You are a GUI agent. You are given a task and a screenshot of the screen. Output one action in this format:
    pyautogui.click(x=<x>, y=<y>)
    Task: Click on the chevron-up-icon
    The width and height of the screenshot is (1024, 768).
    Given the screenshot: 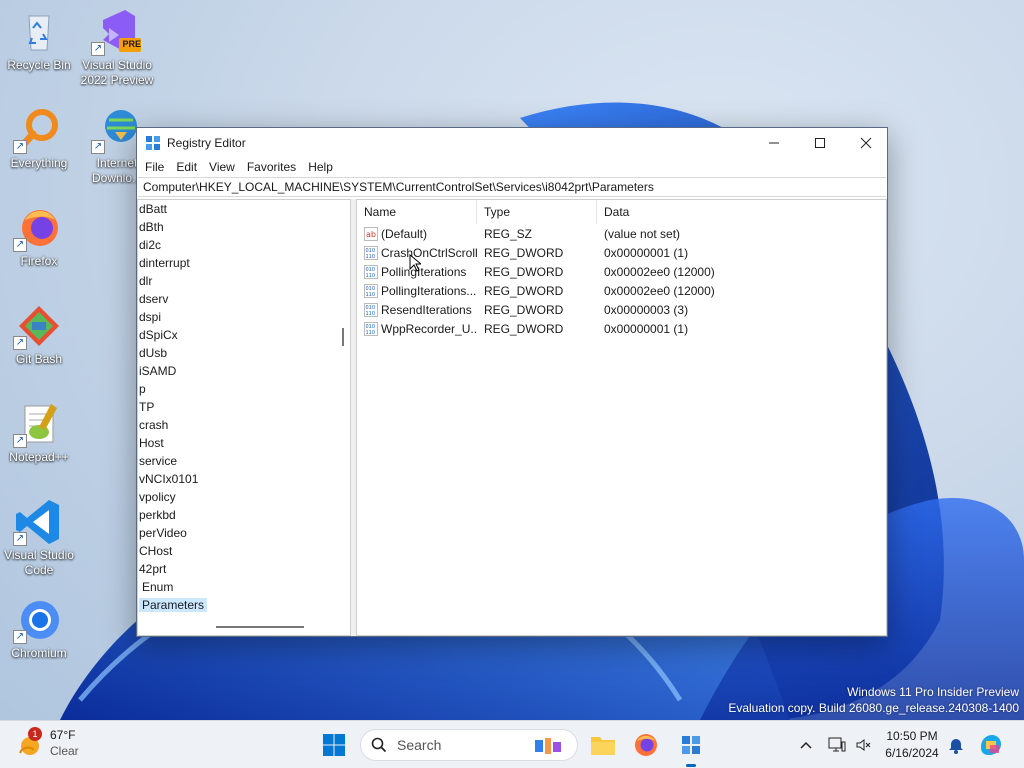 What is the action you would take?
    pyautogui.click(x=806, y=745)
    